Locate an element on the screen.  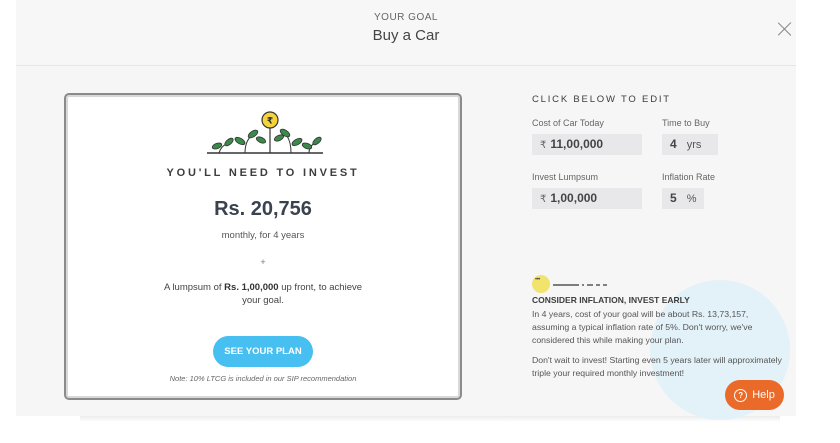
invest-lumpsum-input: ₹1,00,000 is located at coordinates (587, 198).